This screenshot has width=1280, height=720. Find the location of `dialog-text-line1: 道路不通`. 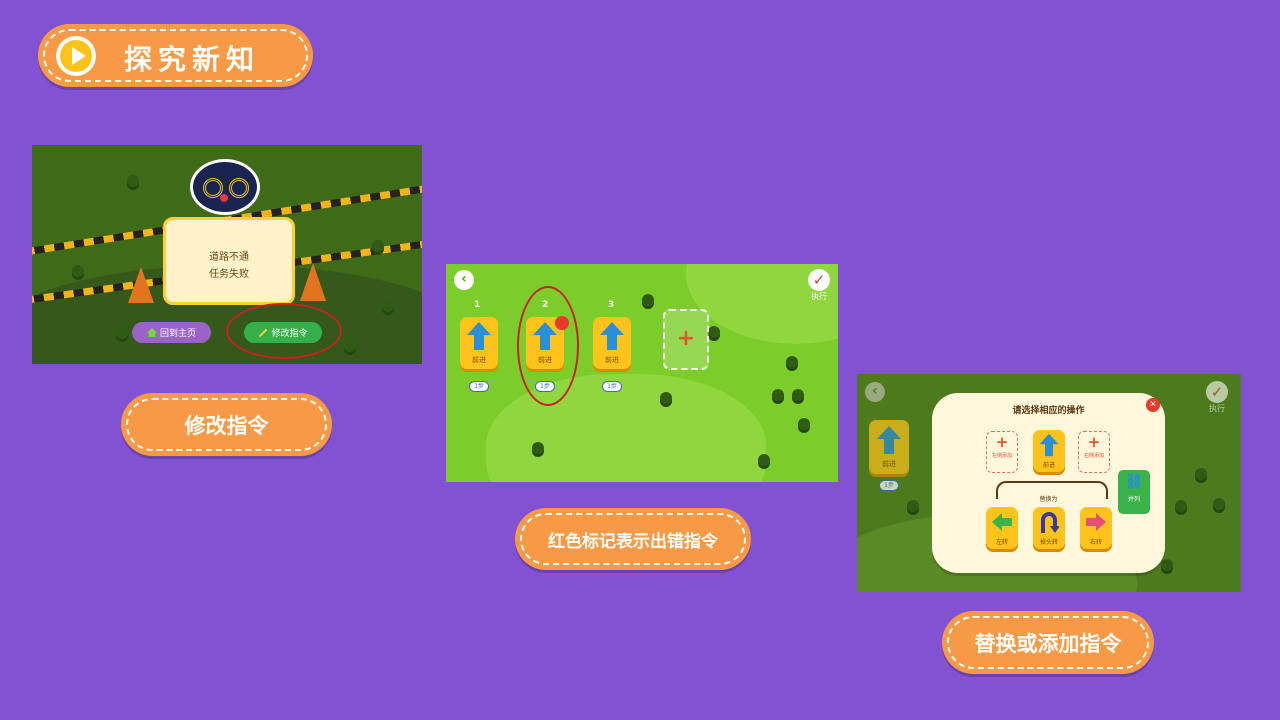

dialog-text-line1: 道路不通 is located at coordinates (229, 257).